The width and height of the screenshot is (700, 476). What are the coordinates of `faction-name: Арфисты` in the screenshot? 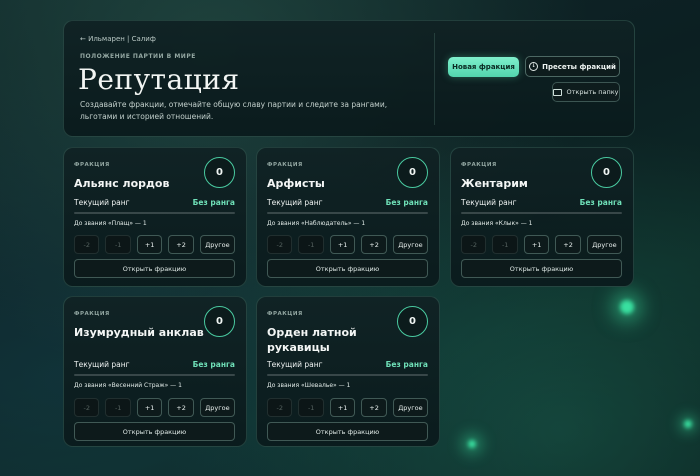 It's located at (296, 183).